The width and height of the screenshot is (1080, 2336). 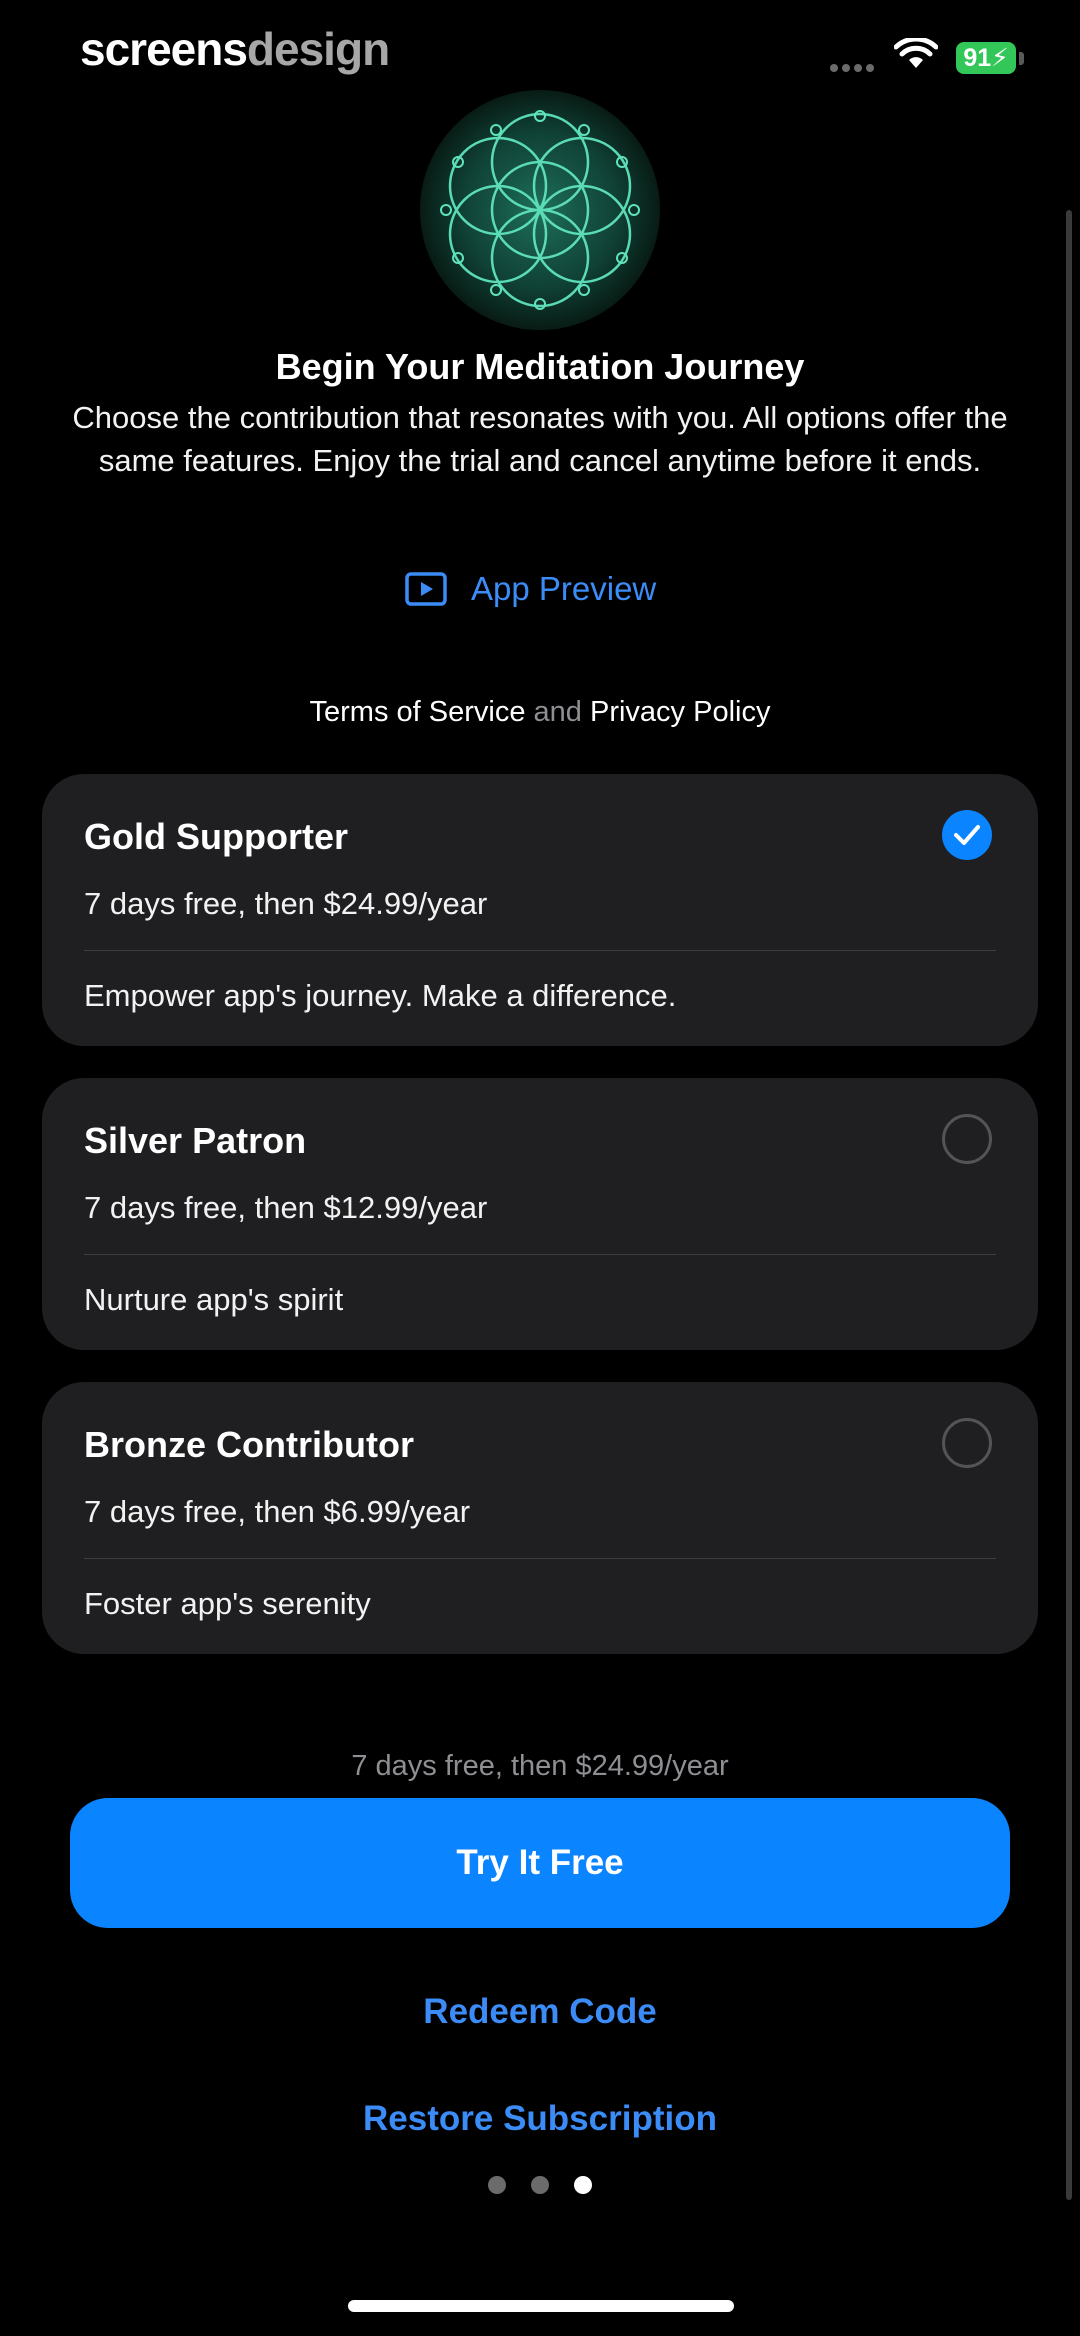 I want to click on plan-price: 7 days free, then $6.99/year, so click(x=277, y=1511).